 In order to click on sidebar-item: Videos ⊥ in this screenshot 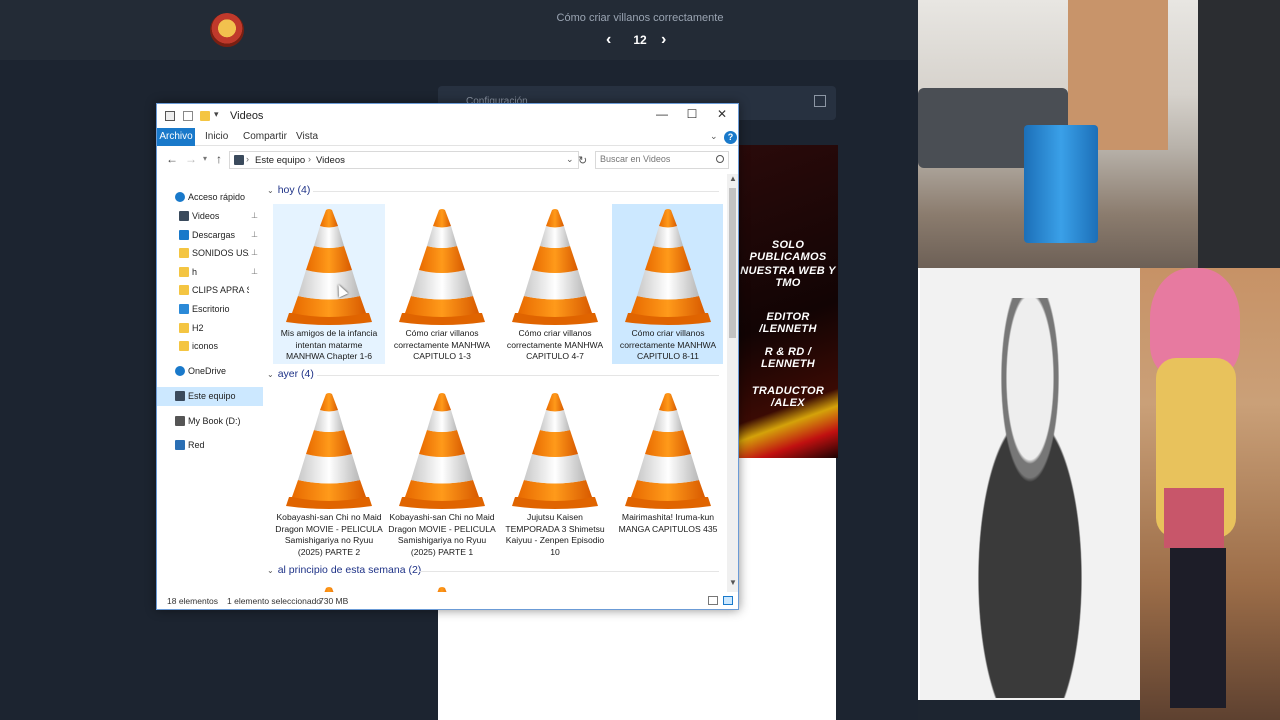, I will do `click(210, 216)`.